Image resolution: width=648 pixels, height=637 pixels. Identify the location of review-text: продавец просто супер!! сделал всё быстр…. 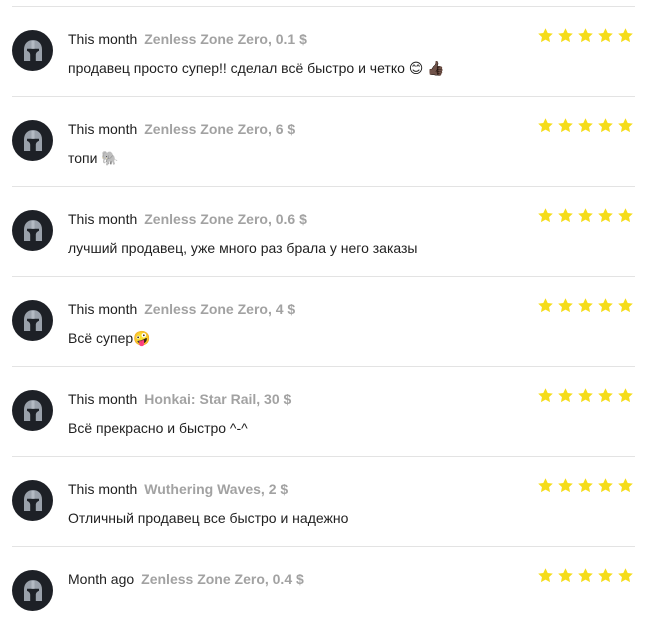
(256, 68).